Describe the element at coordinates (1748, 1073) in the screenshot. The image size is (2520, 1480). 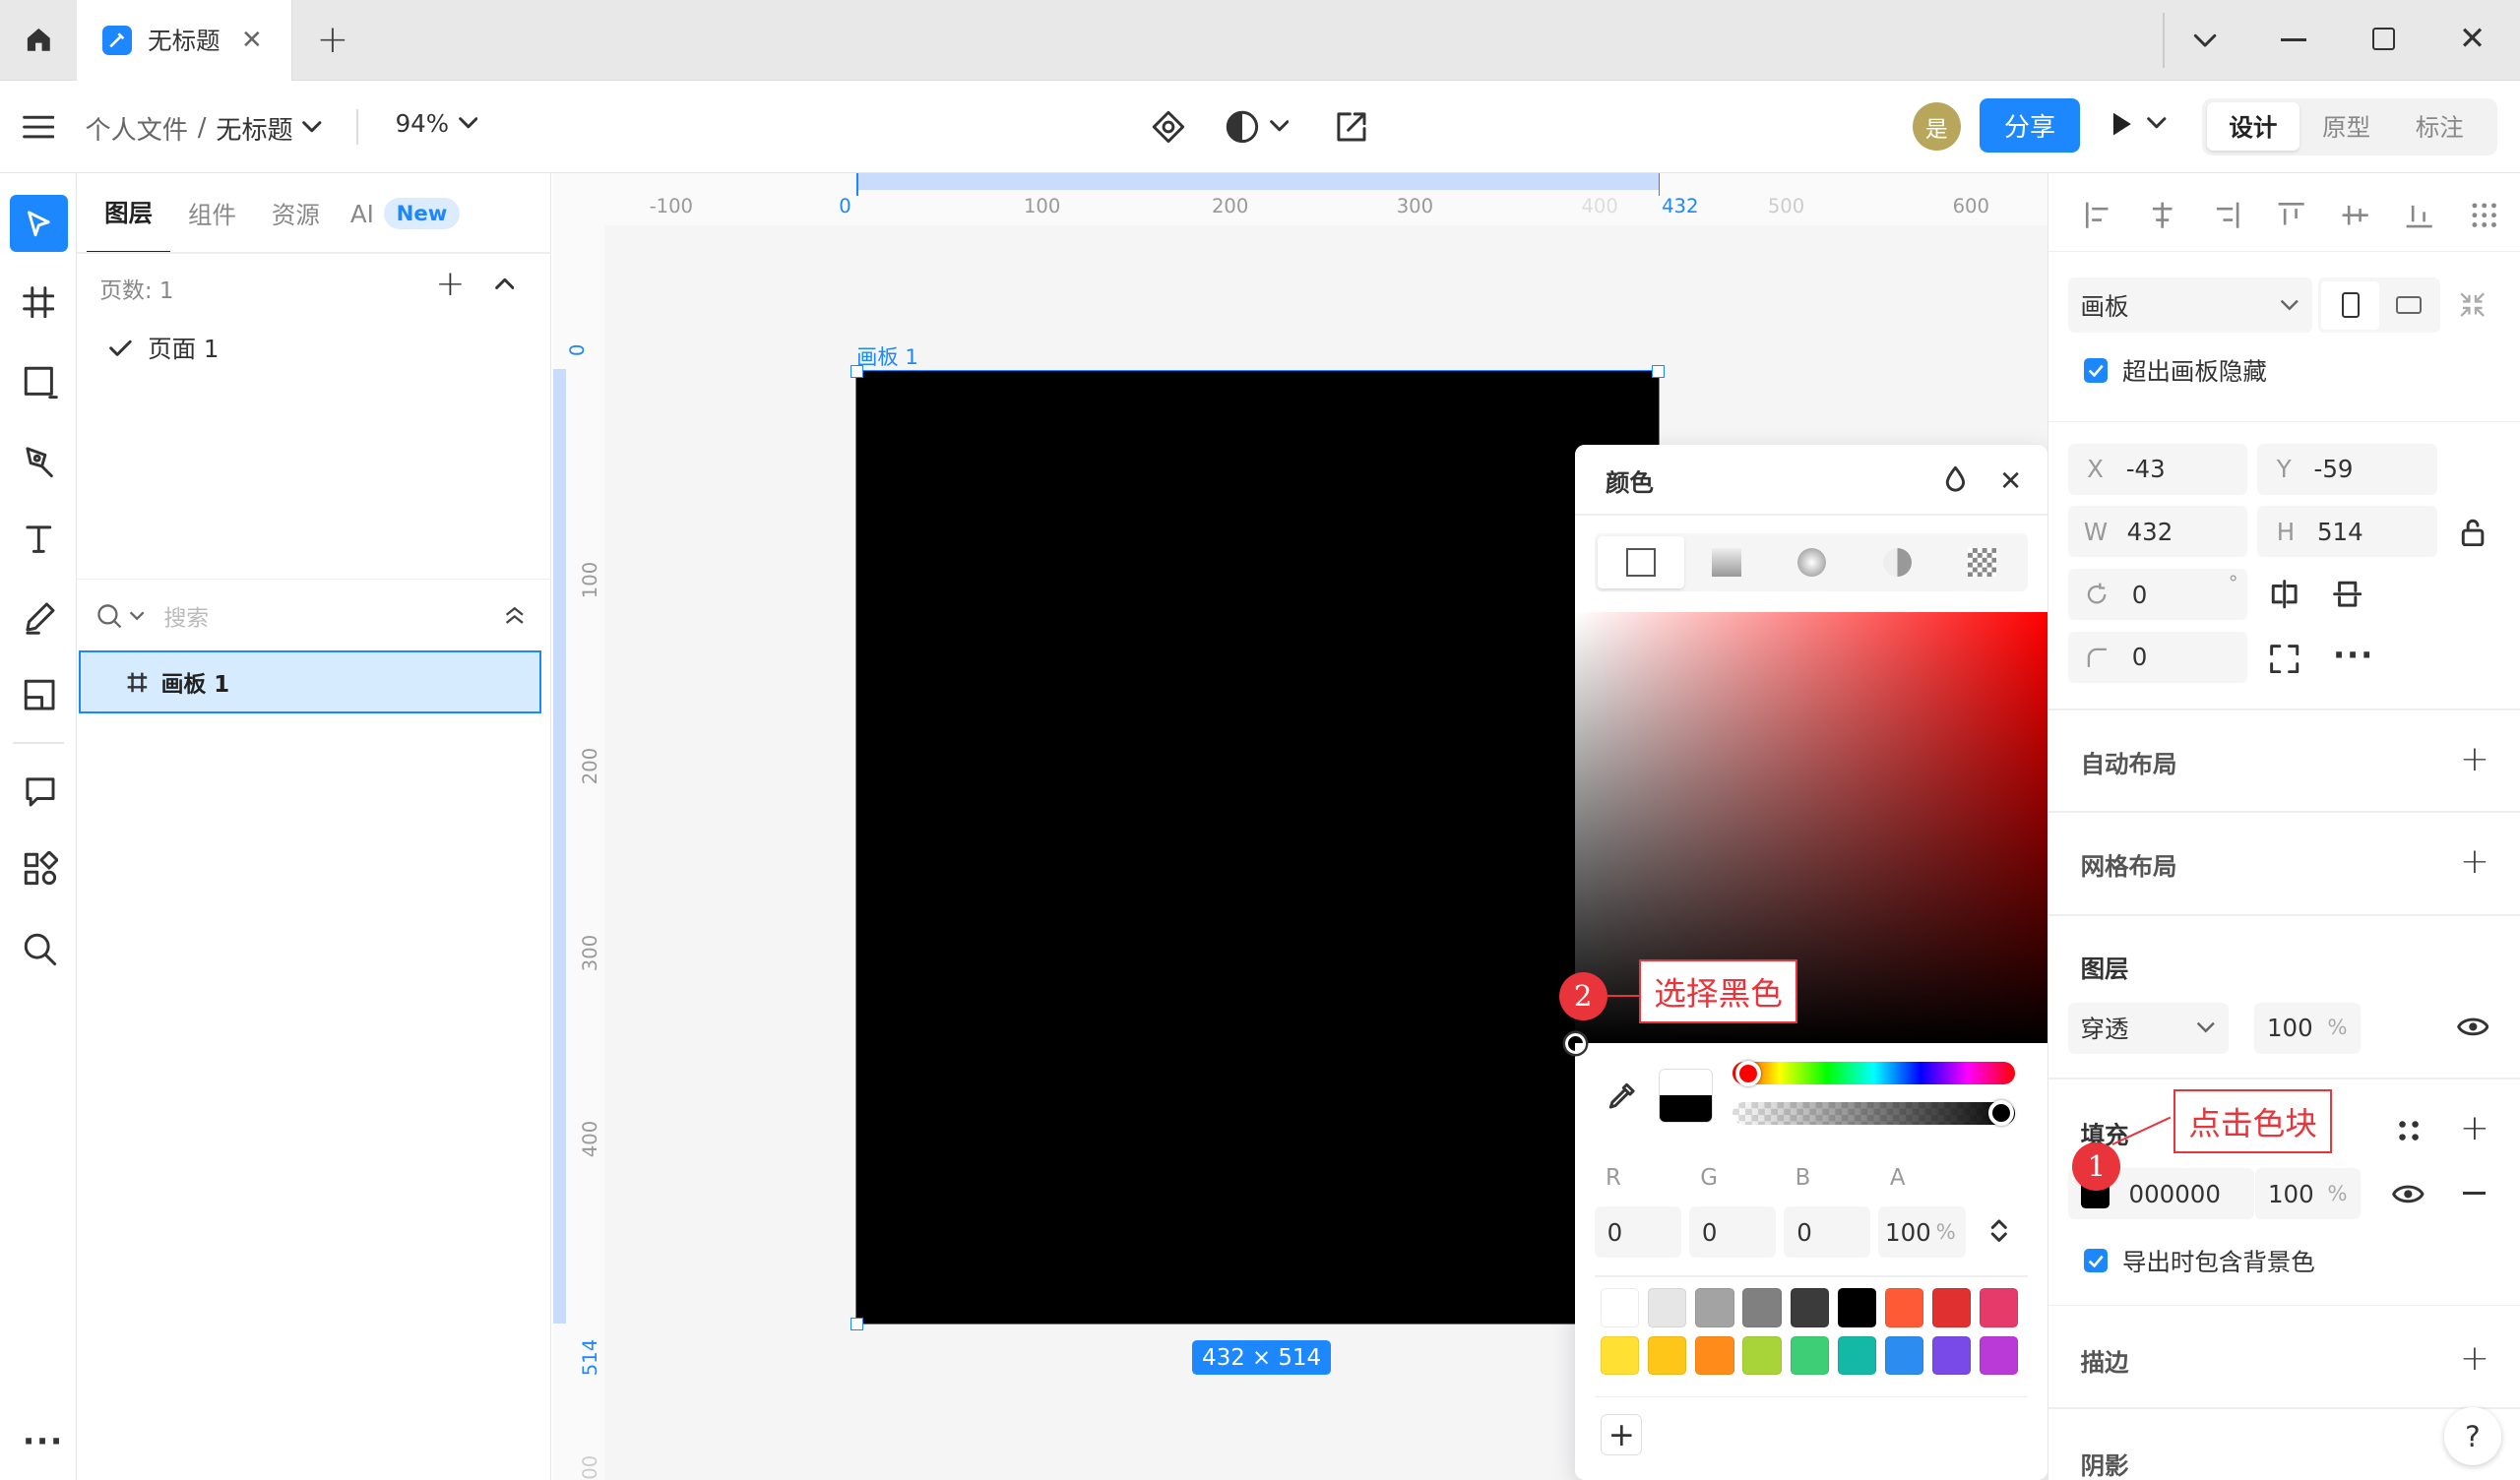
I see `hue-thumb` at that location.